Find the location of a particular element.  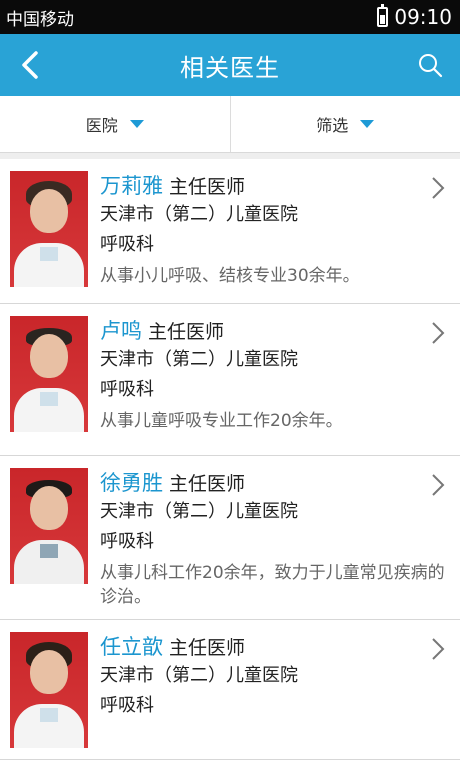

status-right: 09:10 is located at coordinates (414, 17).